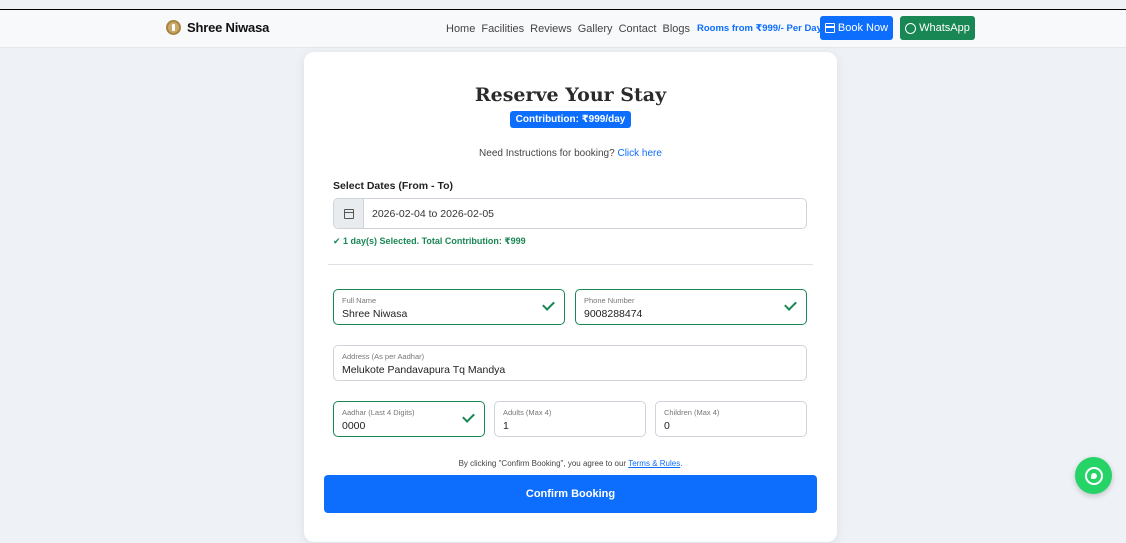 The width and height of the screenshot is (1126, 543). I want to click on children-value: 0, so click(667, 426).